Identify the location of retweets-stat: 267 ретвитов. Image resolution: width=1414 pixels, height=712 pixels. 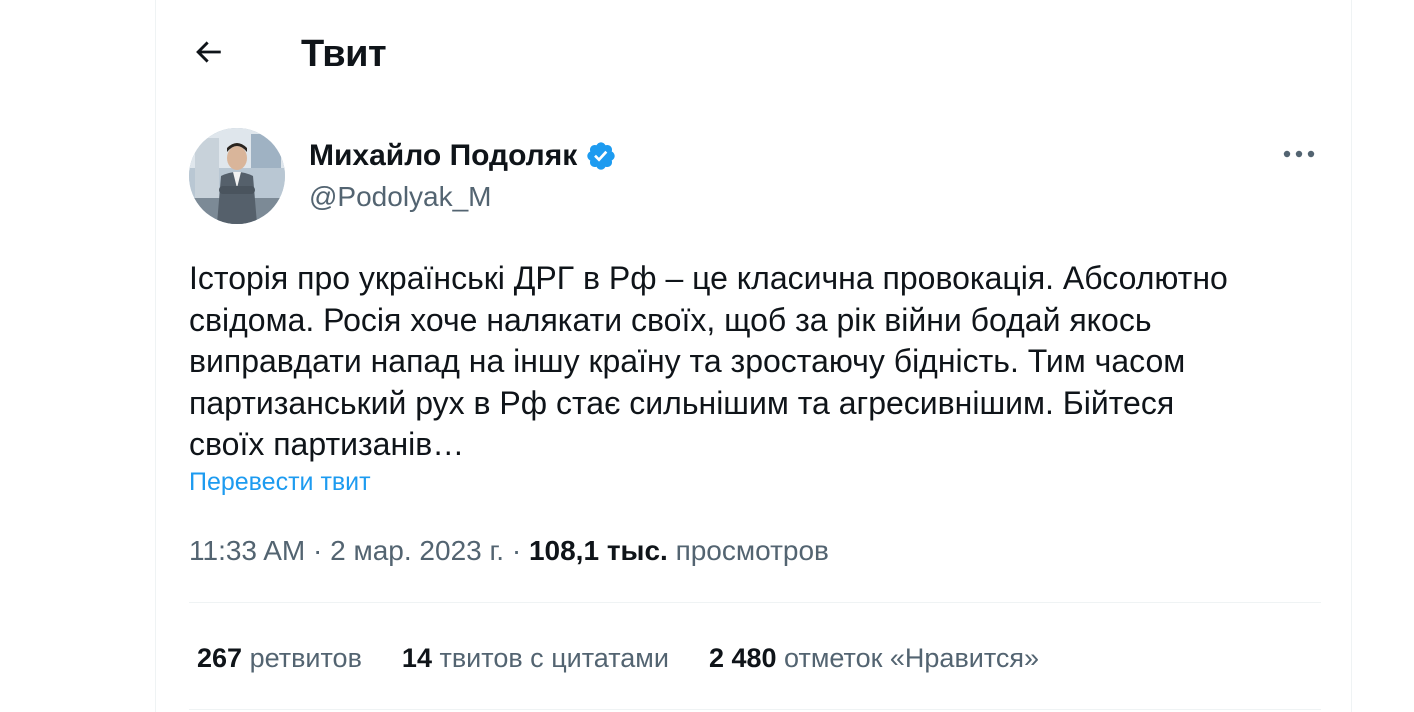
(279, 658).